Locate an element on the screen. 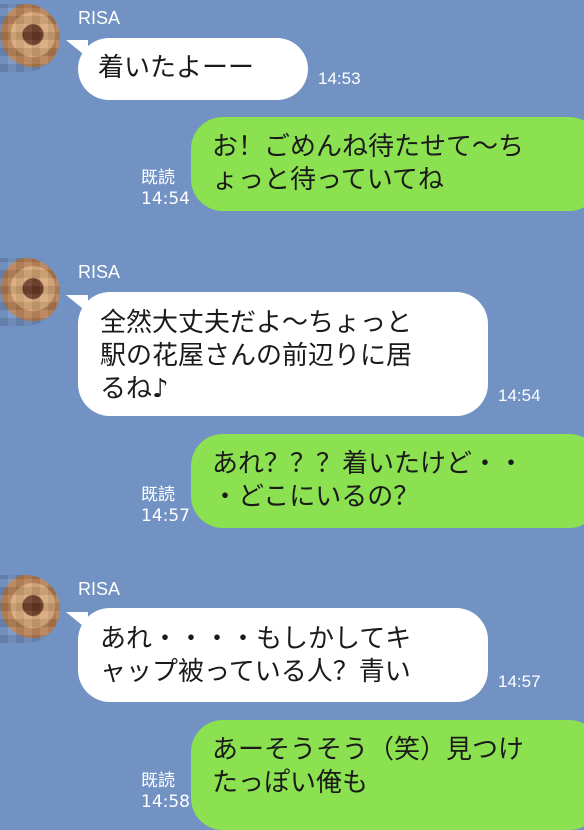  message-bubble-outgoing: あれ？？？着いたけど・・ ・どこにいるの？ is located at coordinates (387, 481).